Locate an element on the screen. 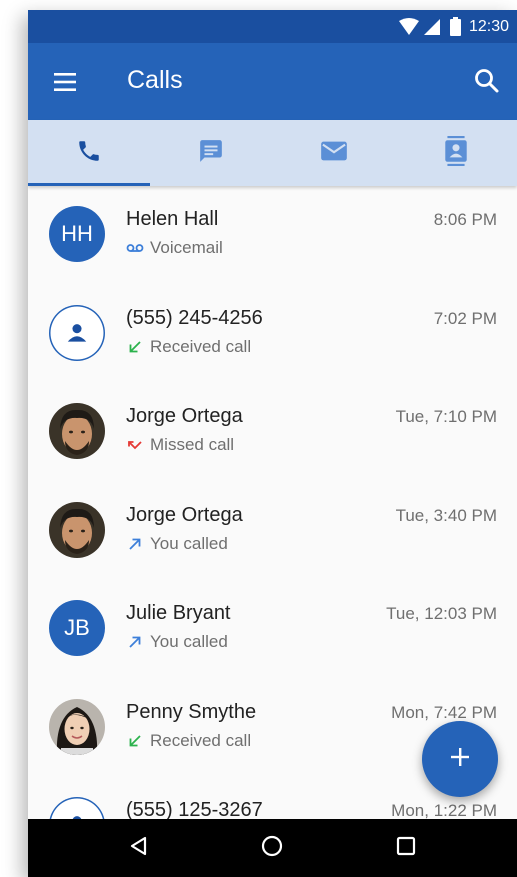 Image resolution: width=517 pixels, height=877 pixels. tab-mail is located at coordinates (334, 153).